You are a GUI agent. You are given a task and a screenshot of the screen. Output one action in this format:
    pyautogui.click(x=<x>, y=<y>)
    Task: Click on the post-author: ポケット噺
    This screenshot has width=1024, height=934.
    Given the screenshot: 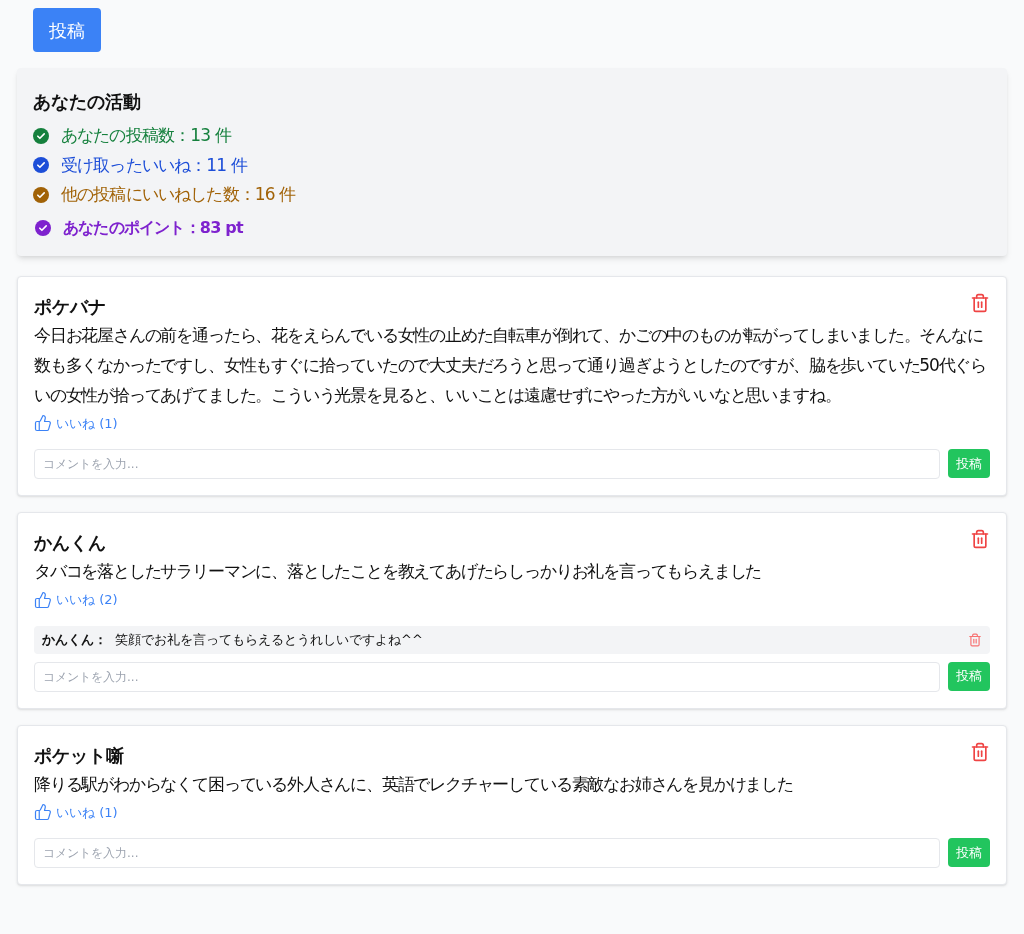 What is the action you would take?
    pyautogui.click(x=79, y=755)
    